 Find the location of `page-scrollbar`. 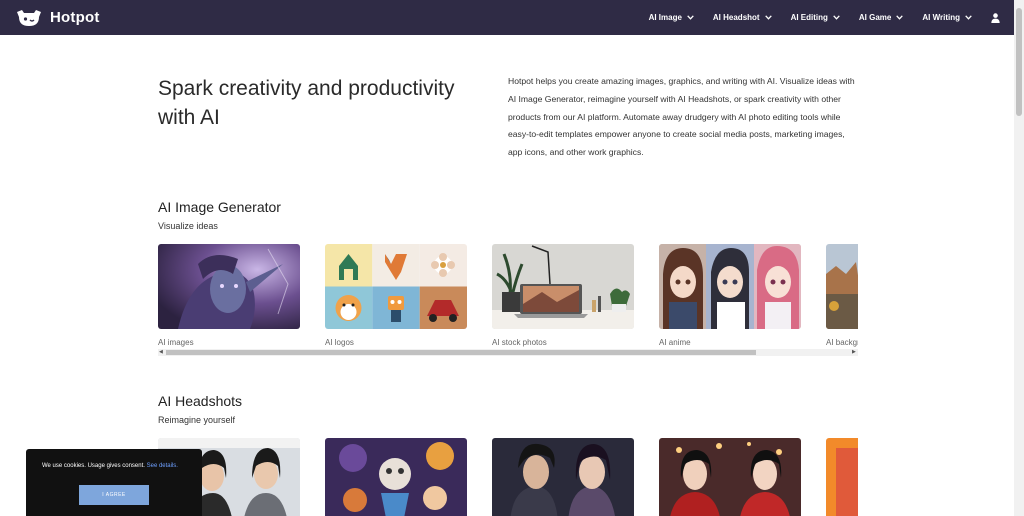

page-scrollbar is located at coordinates (1019, 258).